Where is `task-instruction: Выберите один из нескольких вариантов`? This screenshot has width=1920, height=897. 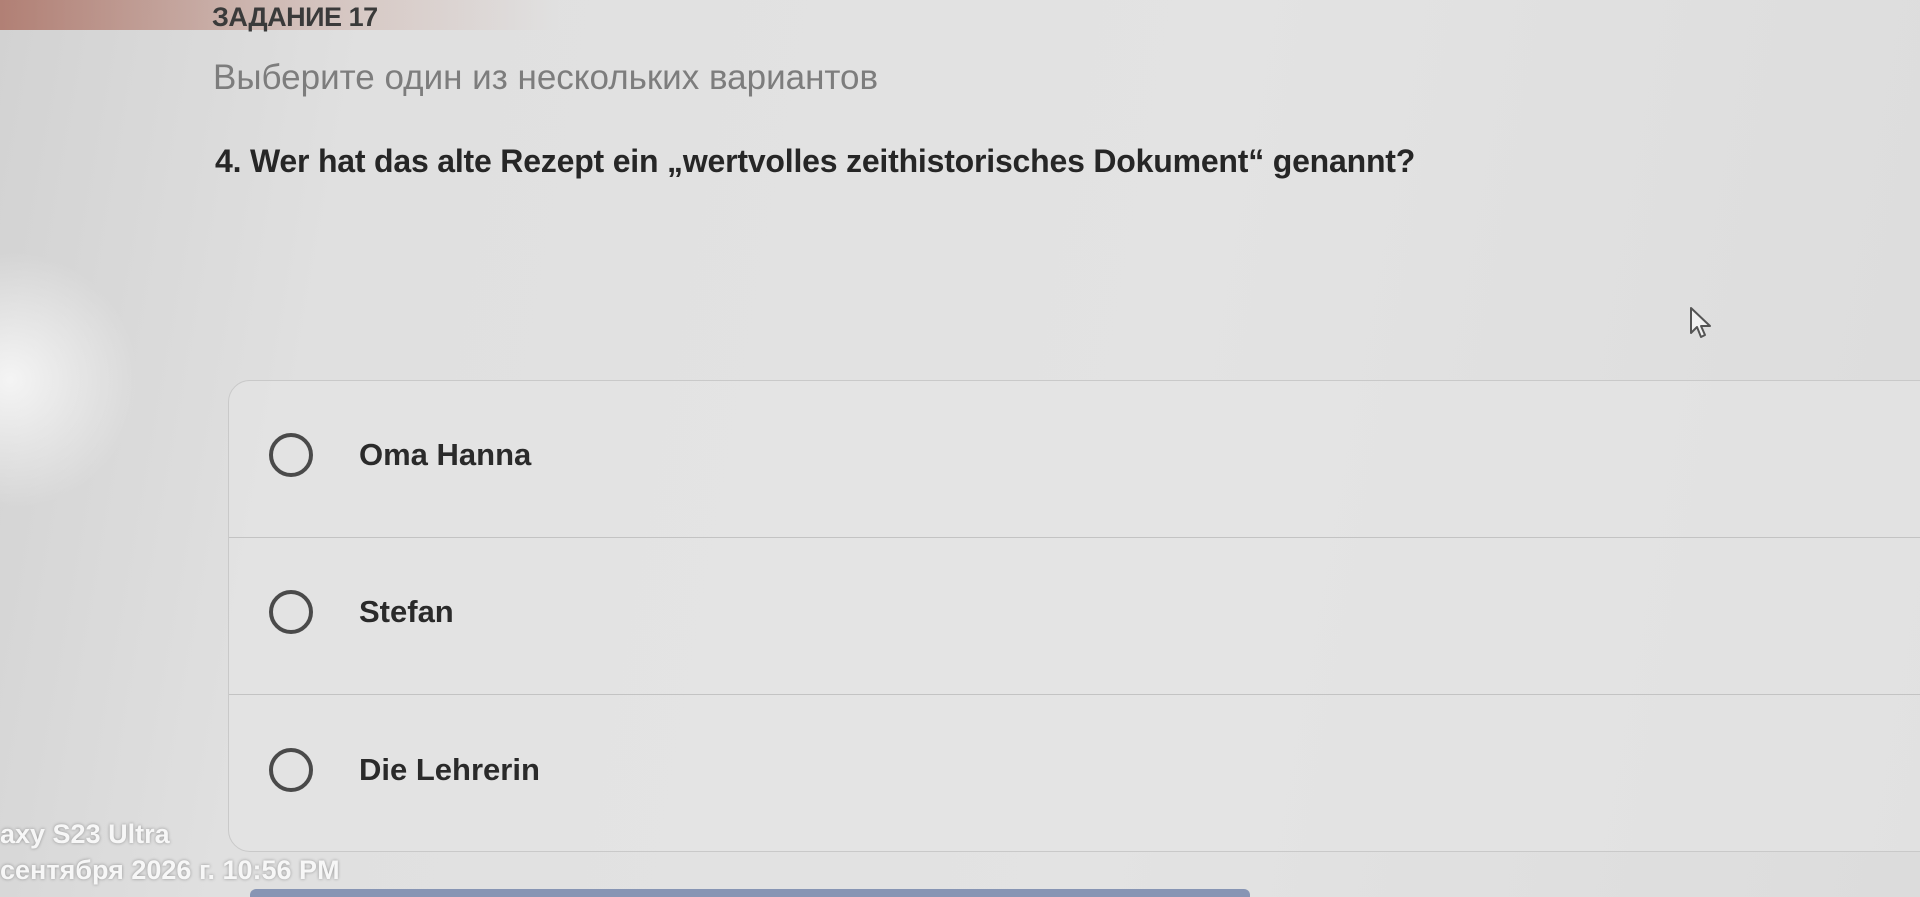
task-instruction: Выберите один из нескольких вариантов is located at coordinates (546, 77).